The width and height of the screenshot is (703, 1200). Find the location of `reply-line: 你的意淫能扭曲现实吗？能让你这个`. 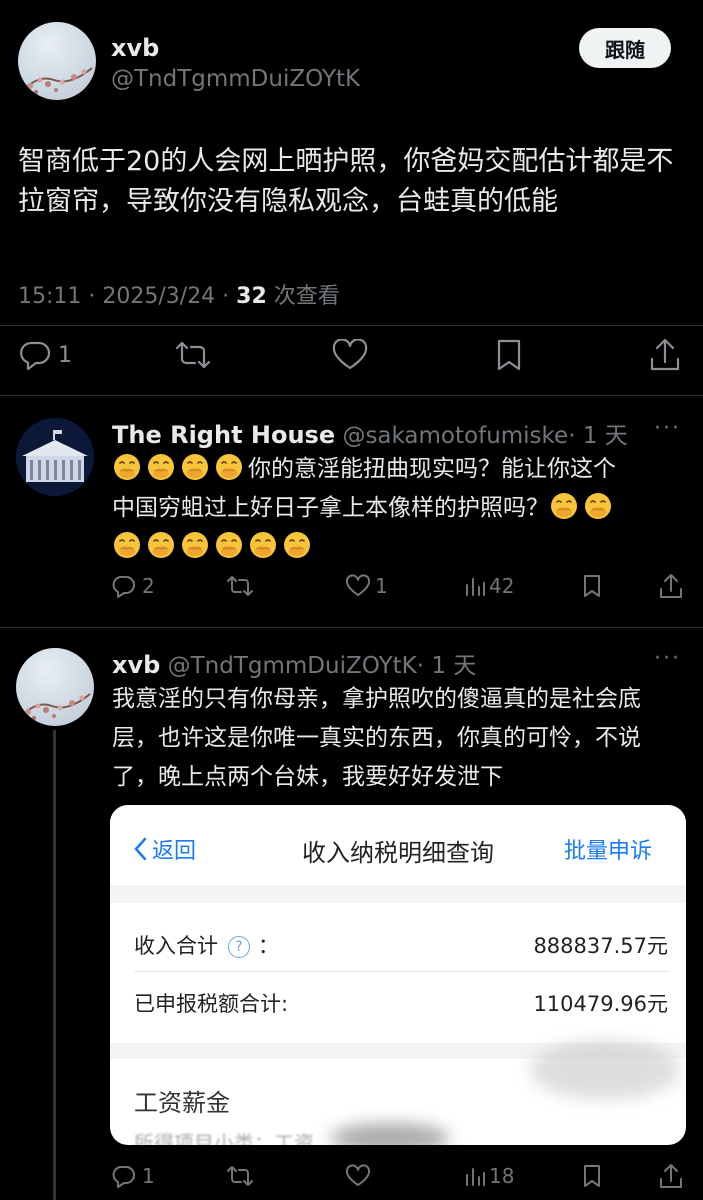

reply-line: 你的意淫能扭曲现实吗？能让你这个 is located at coordinates (399, 469).